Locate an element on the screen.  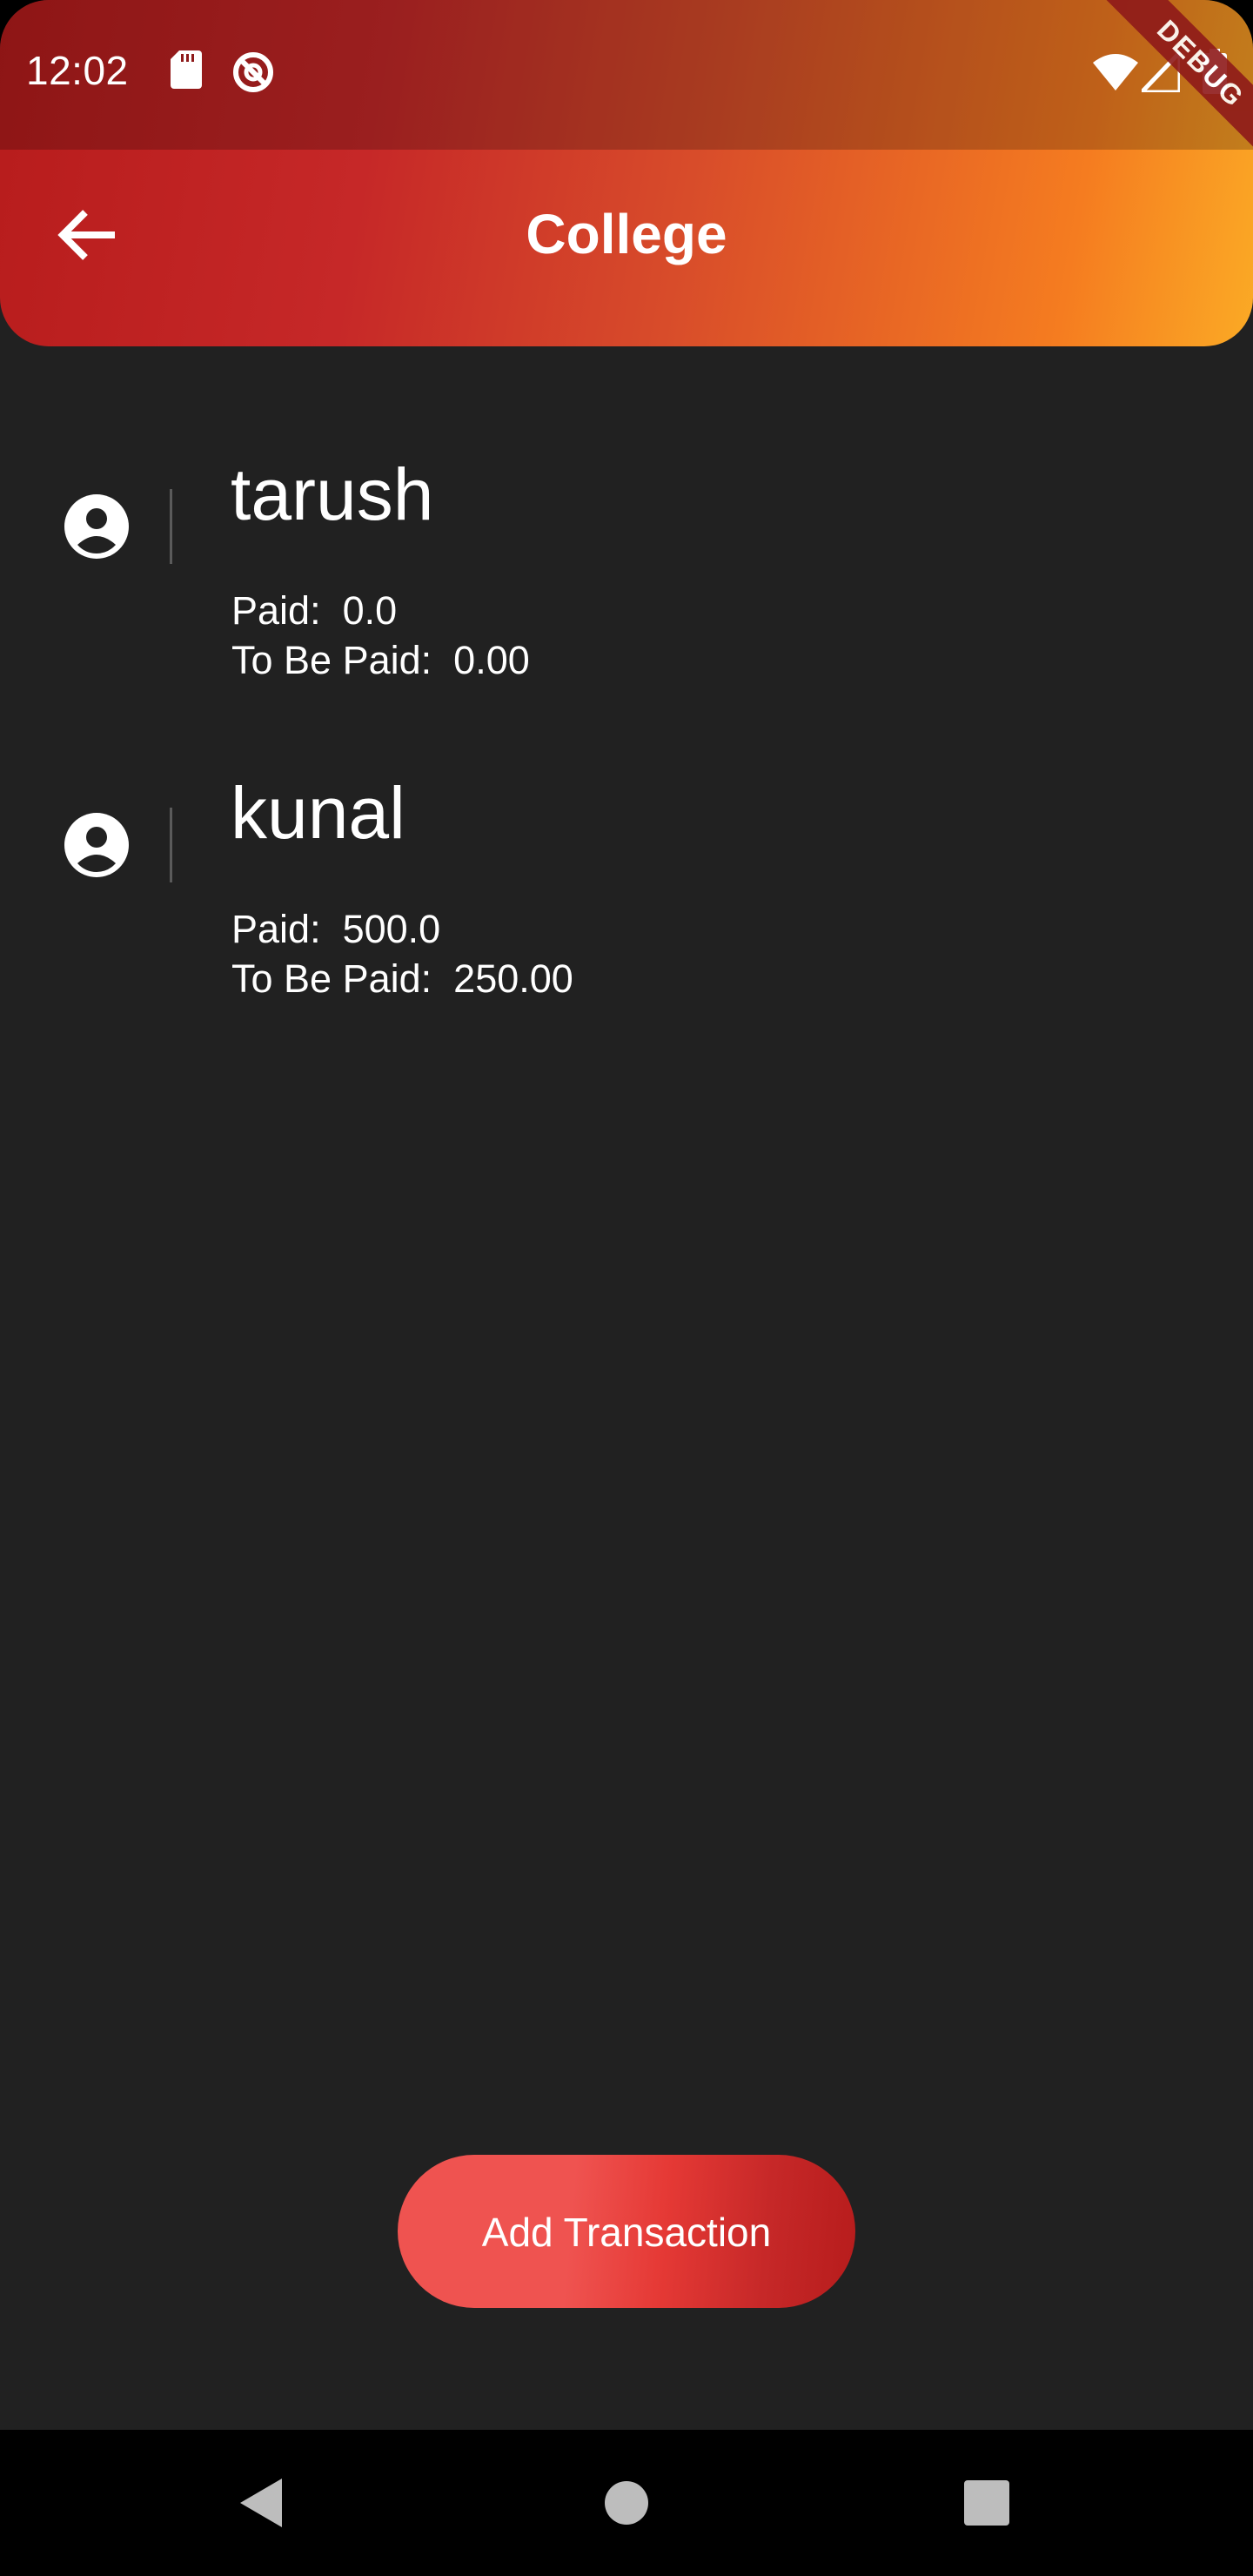
do-not-disturb-icon is located at coordinates (253, 74).